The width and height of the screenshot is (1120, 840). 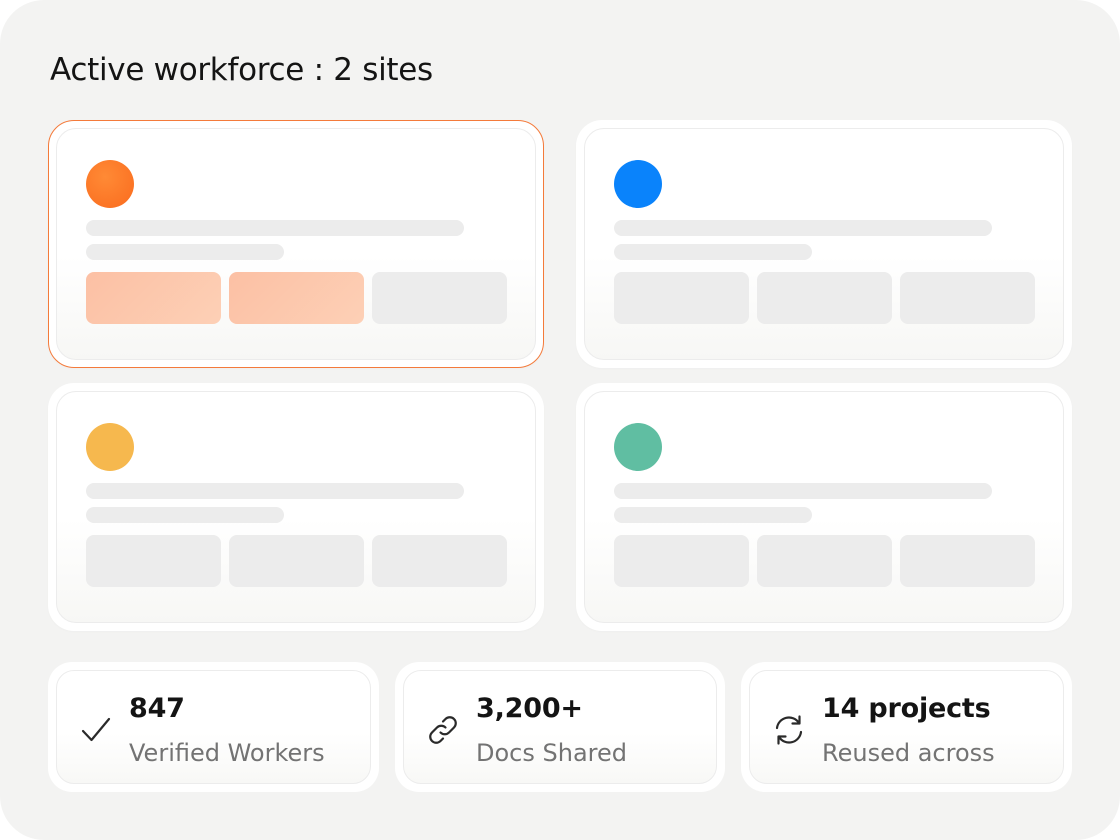 I want to click on site-avatar-orange, so click(x=110, y=184).